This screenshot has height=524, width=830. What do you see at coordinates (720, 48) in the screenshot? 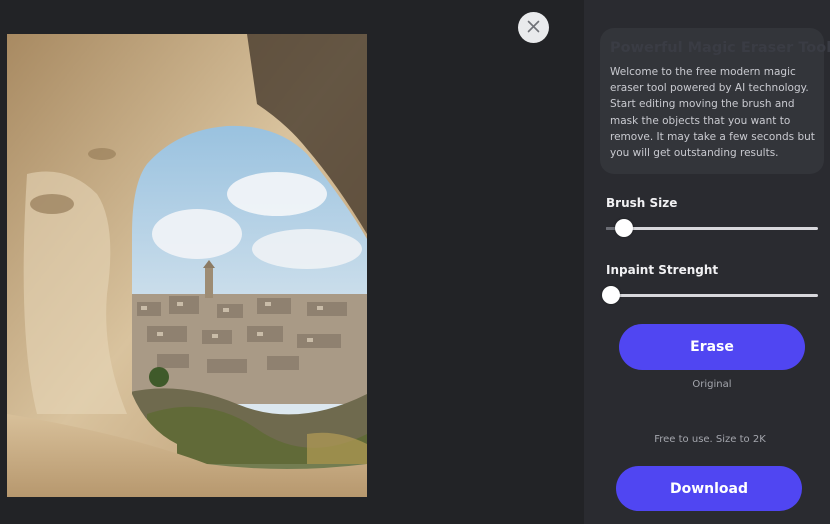
I see `panel-title: Powerful Magic Eraser Tool` at bounding box center [720, 48].